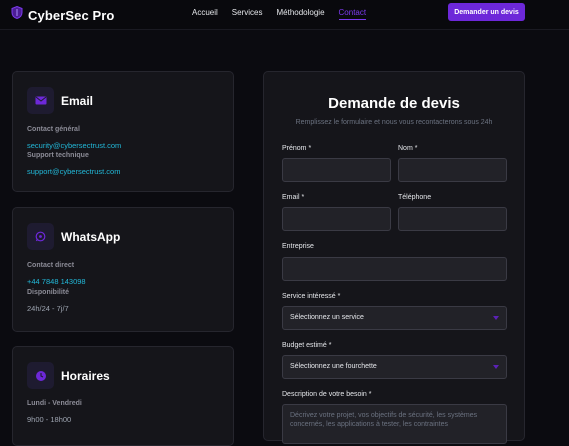 This screenshot has width=569, height=446. What do you see at coordinates (247, 14) in the screenshot?
I see `nav-link-services: Services` at bounding box center [247, 14].